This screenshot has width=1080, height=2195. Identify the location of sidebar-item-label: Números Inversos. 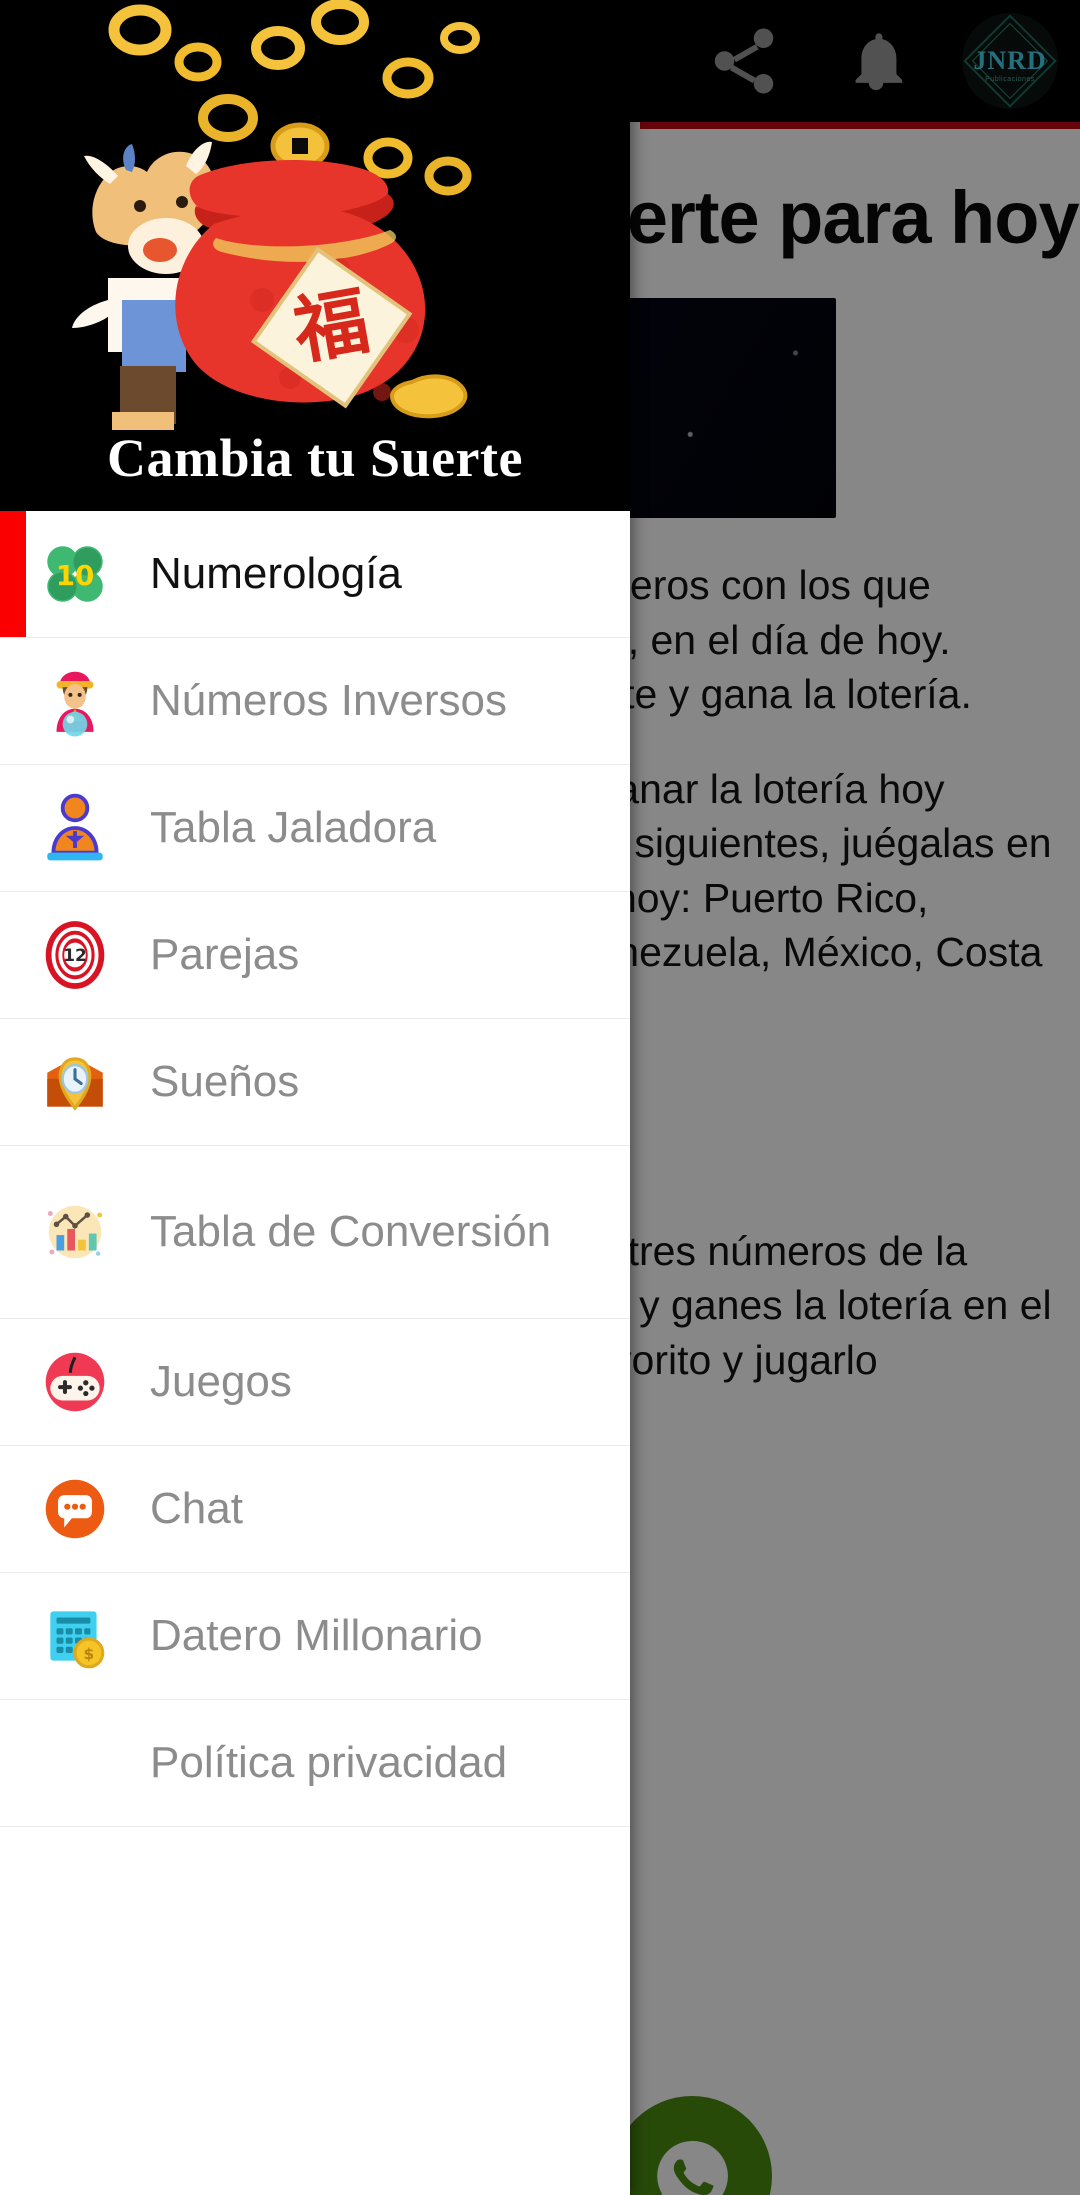
(329, 701).